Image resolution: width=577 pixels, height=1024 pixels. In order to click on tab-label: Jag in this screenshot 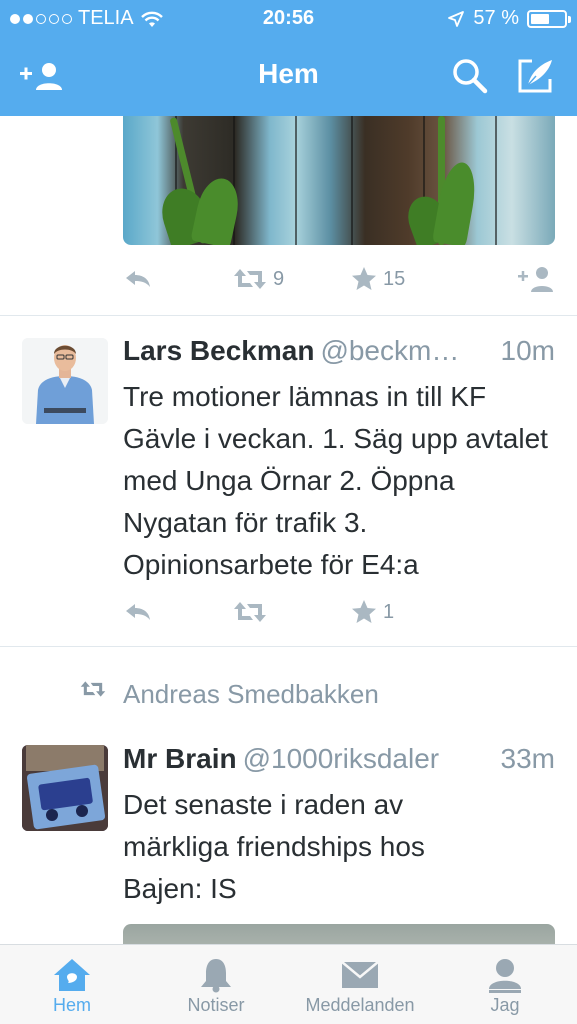, I will do `click(505, 1005)`.